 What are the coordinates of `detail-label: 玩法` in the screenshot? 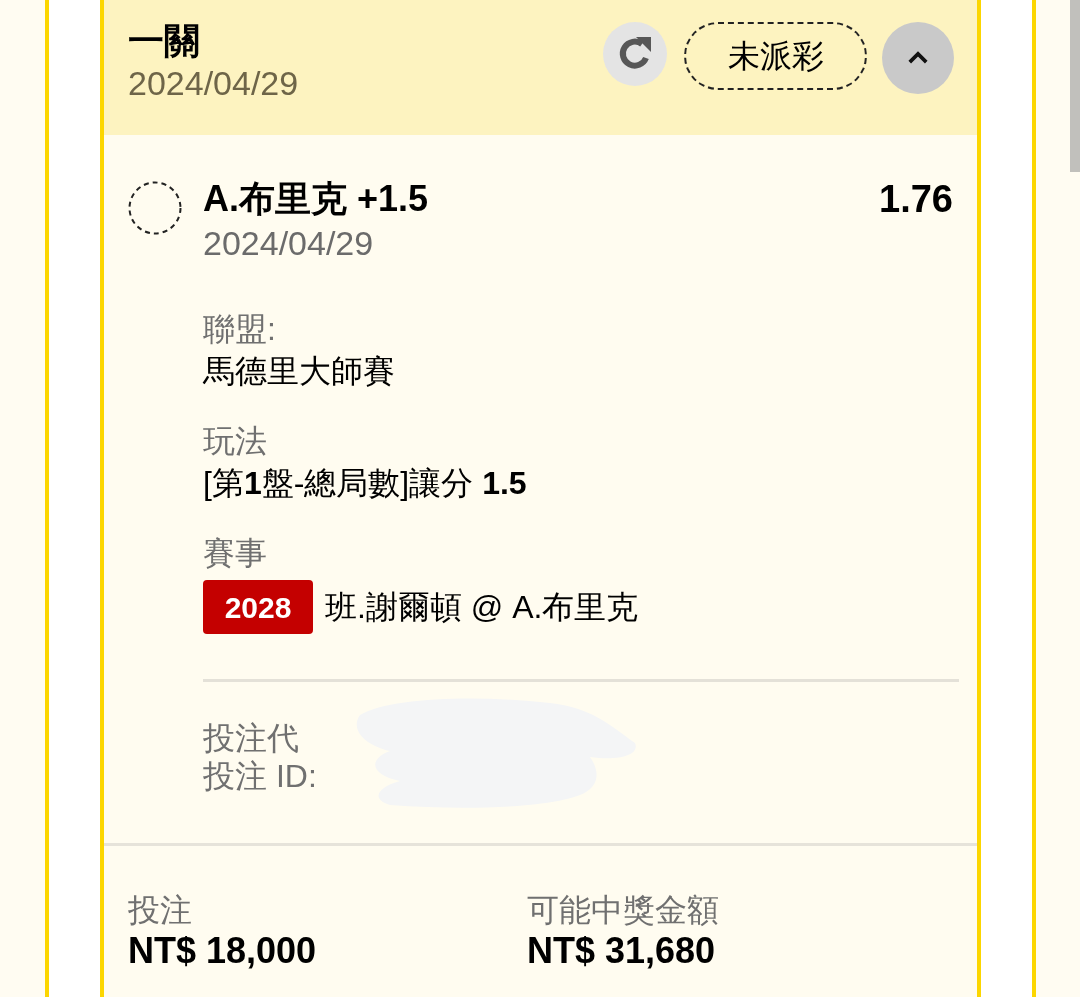 It's located at (235, 441).